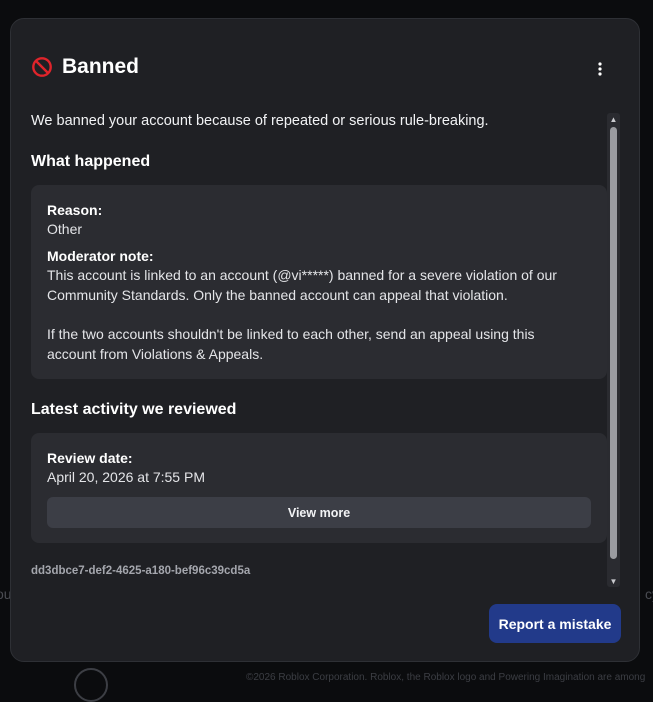 The height and width of the screenshot is (702, 653). What do you see at coordinates (65, 229) in the screenshot?
I see `reason-value: Other` at bounding box center [65, 229].